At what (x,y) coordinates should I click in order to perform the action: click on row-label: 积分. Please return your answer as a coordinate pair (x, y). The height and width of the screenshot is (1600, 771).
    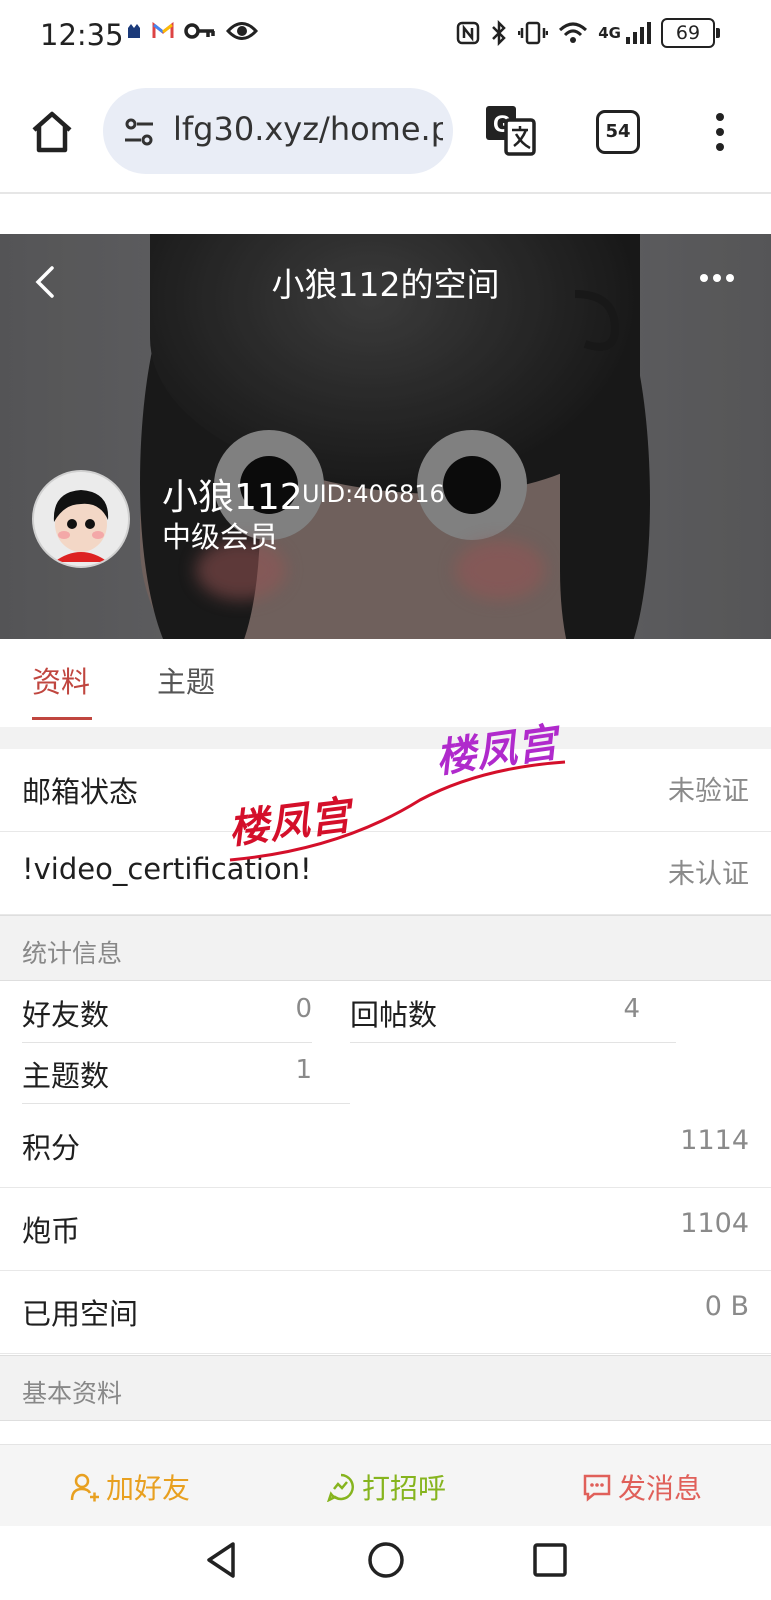
    Looking at the image, I should click on (51, 1148).